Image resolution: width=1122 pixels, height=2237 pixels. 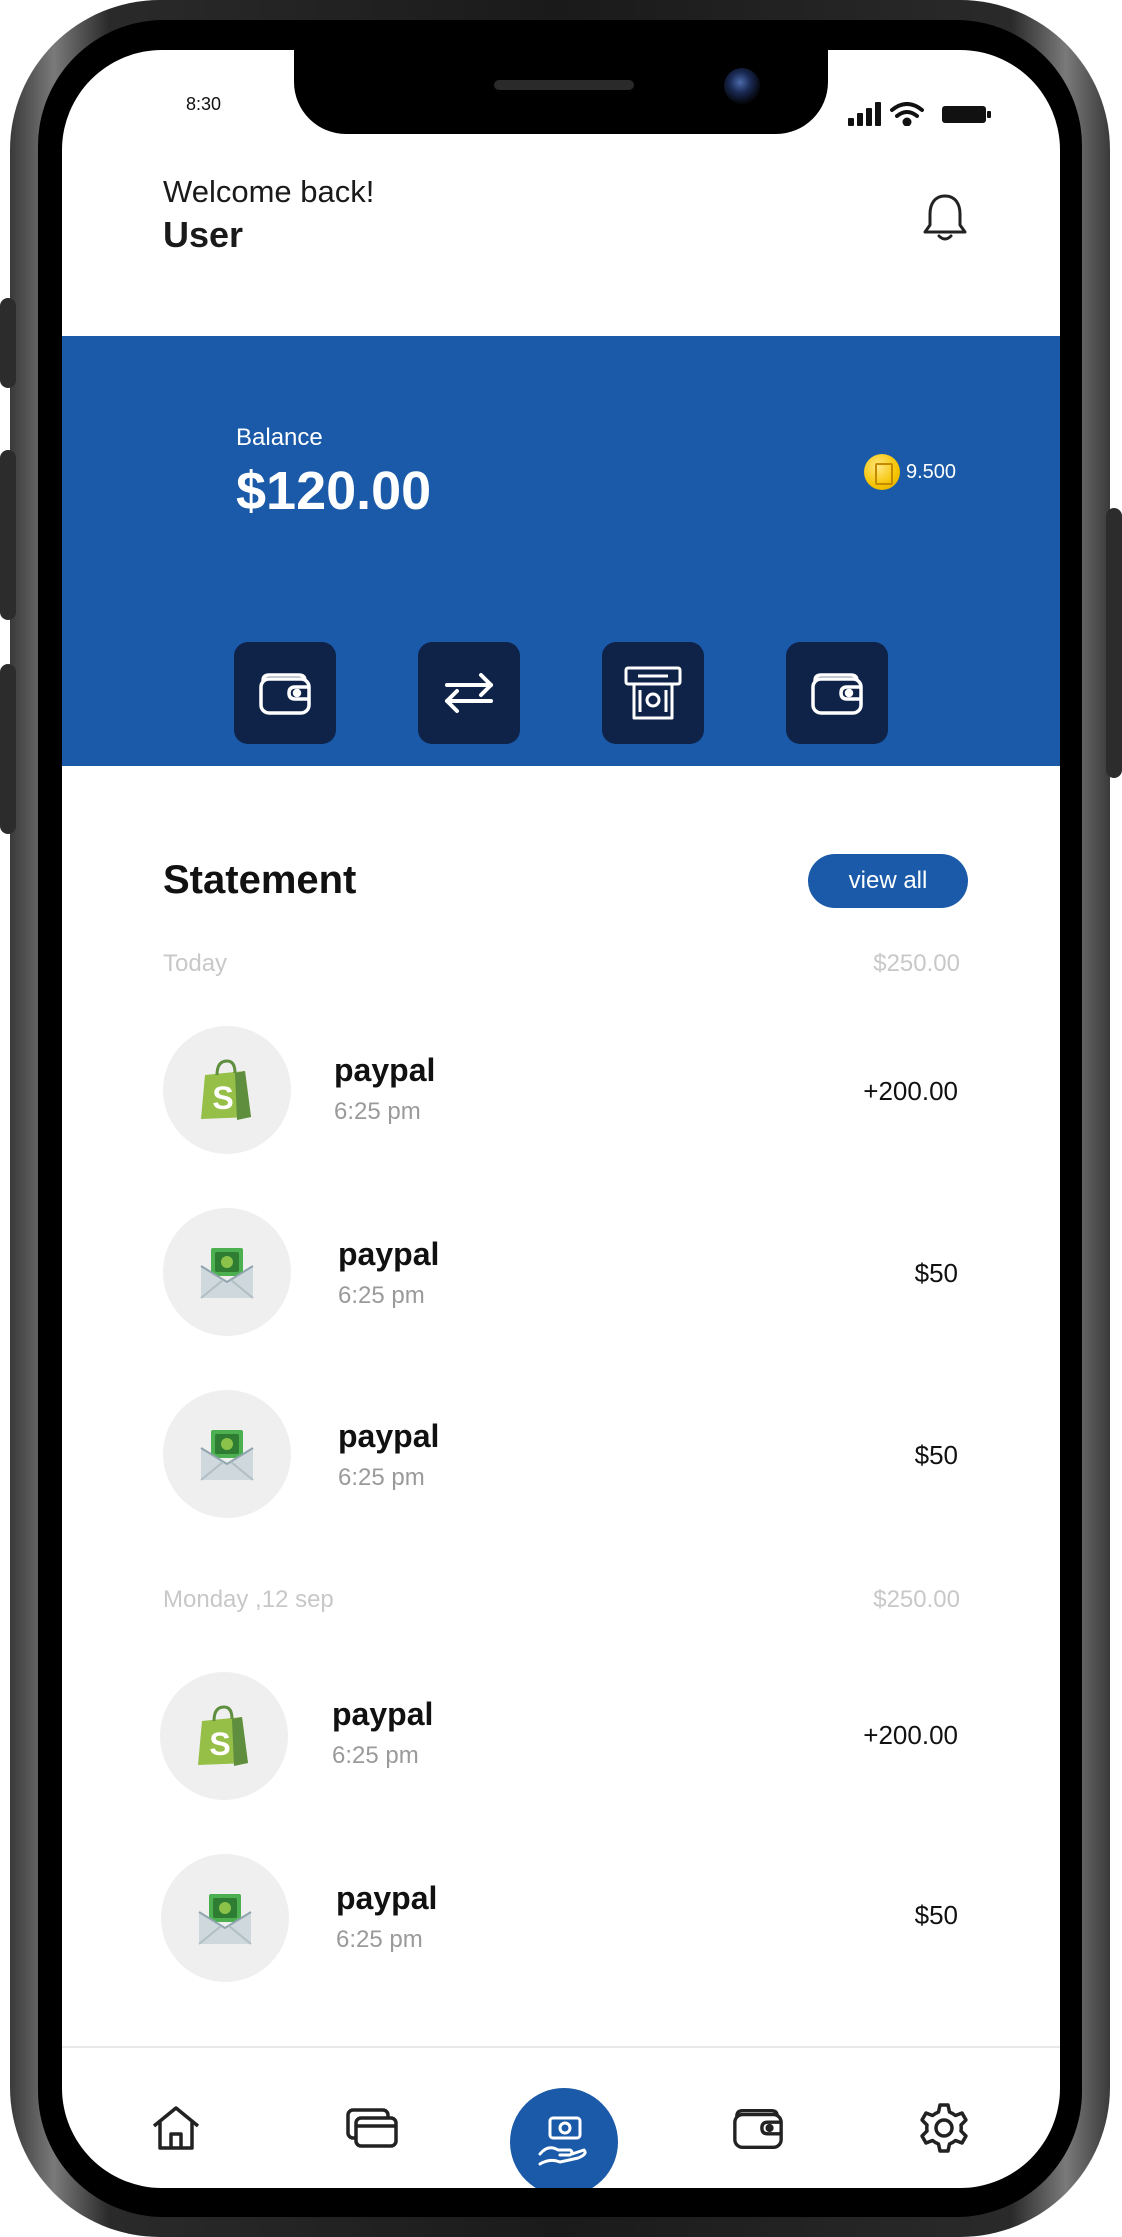 I want to click on nav-money, so click(x=564, y=2138).